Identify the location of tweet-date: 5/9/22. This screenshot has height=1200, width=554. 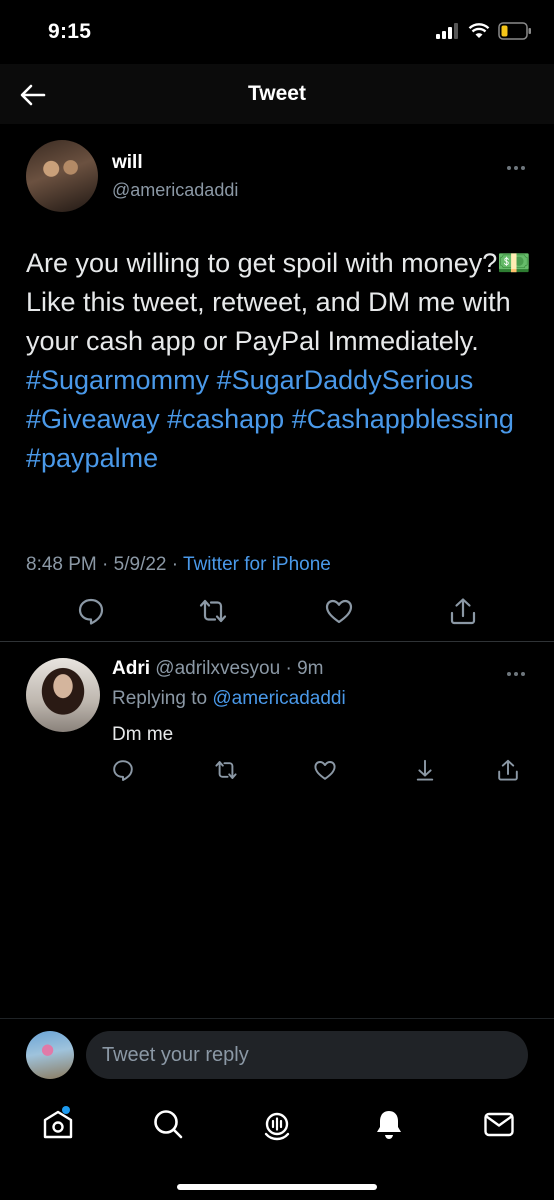
(140, 564).